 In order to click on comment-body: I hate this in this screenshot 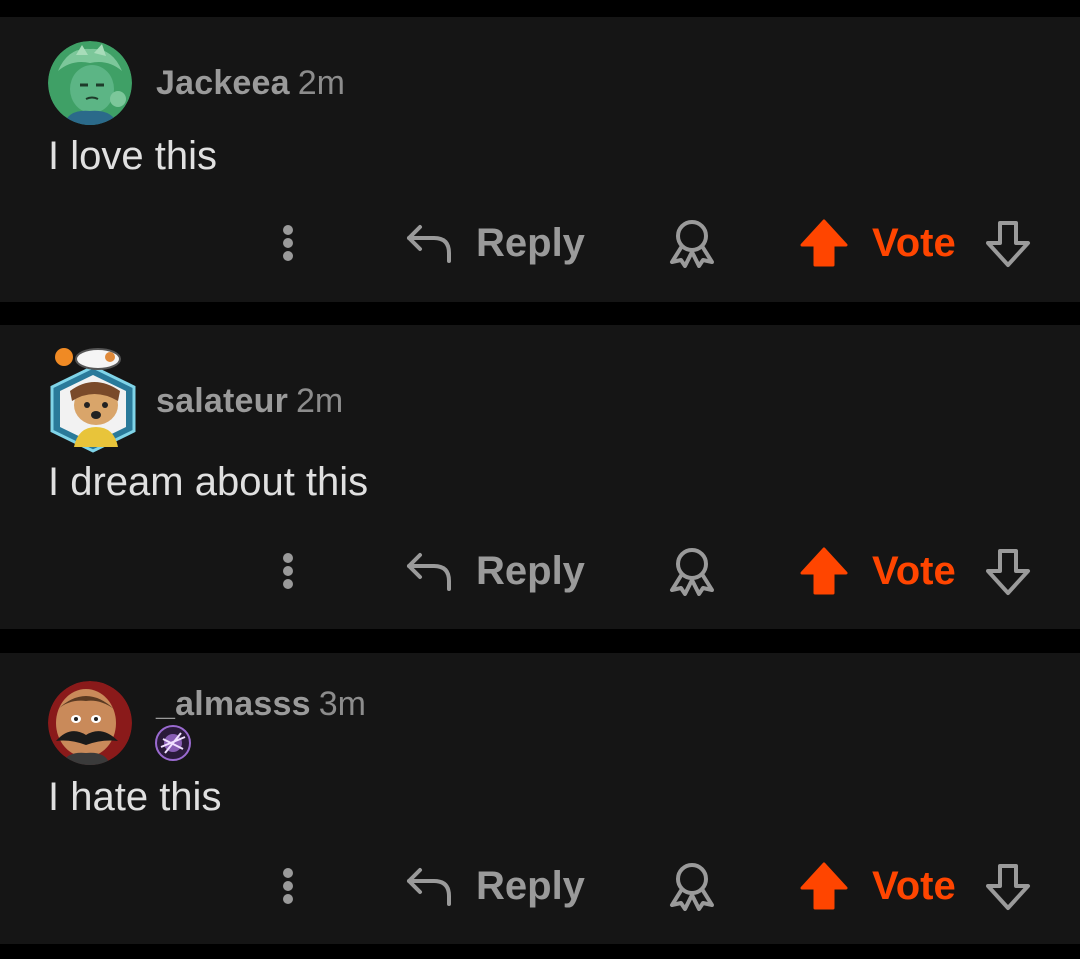, I will do `click(135, 797)`.